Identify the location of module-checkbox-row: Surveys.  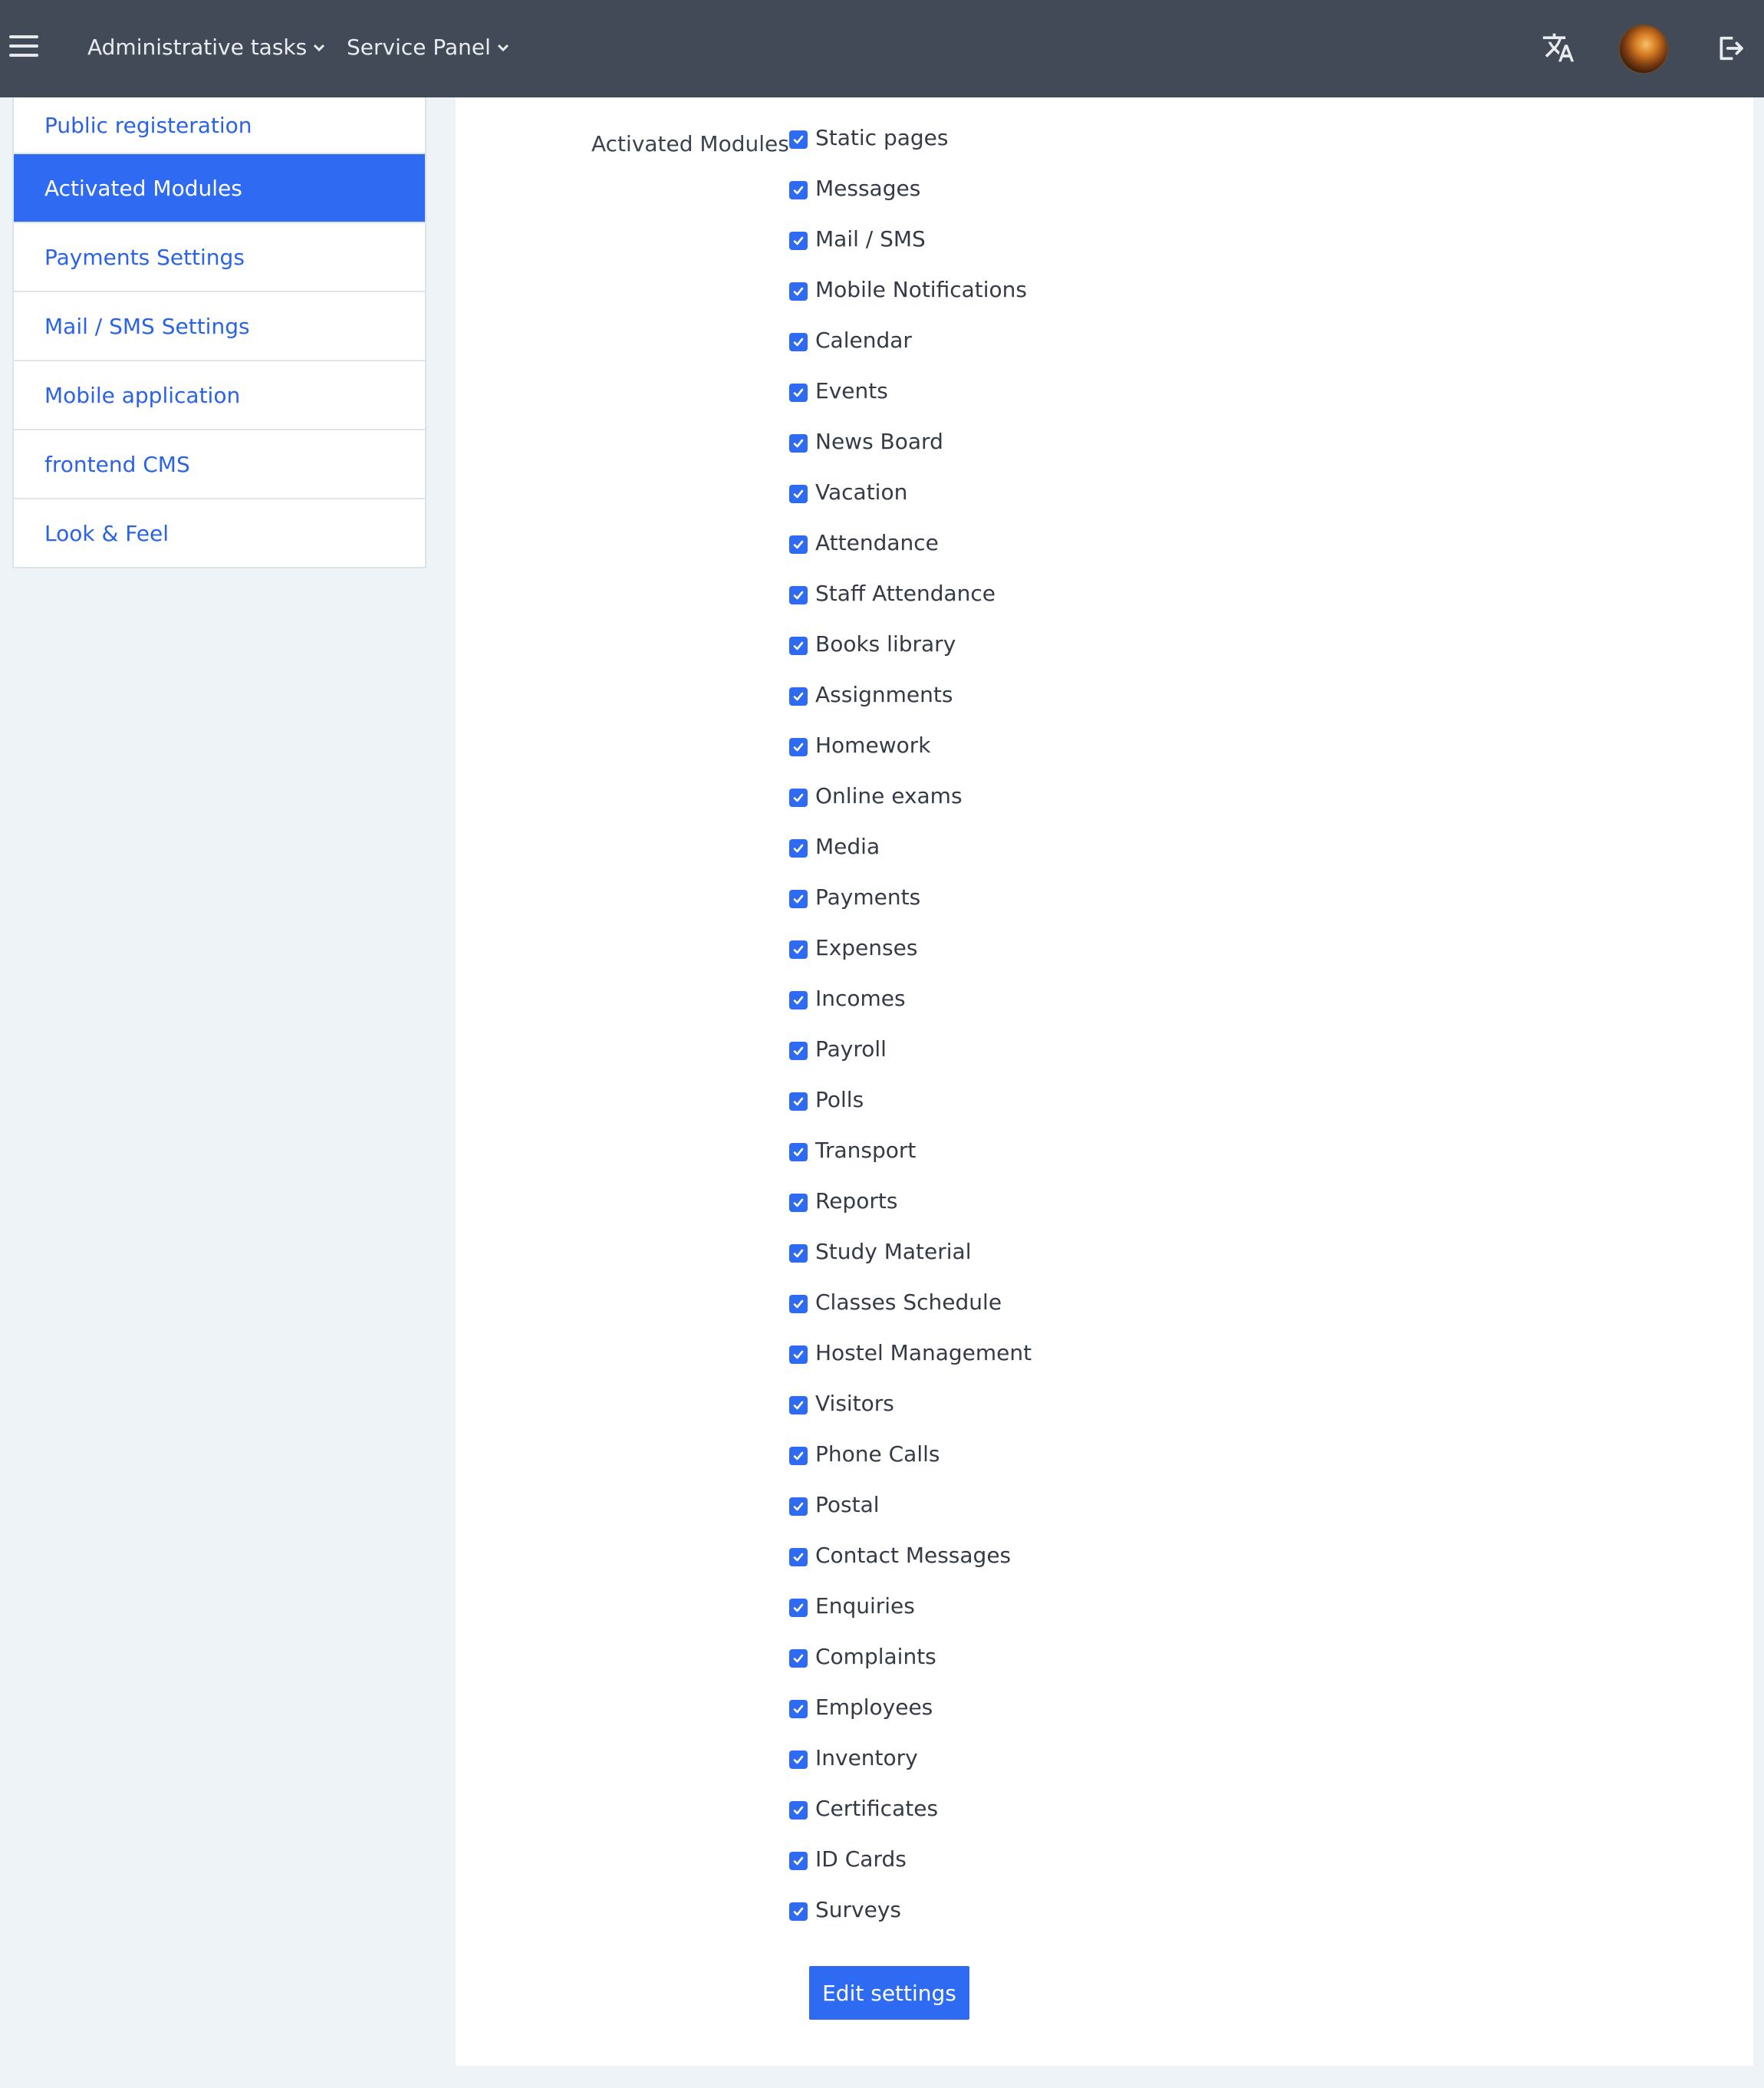
(910, 1920).